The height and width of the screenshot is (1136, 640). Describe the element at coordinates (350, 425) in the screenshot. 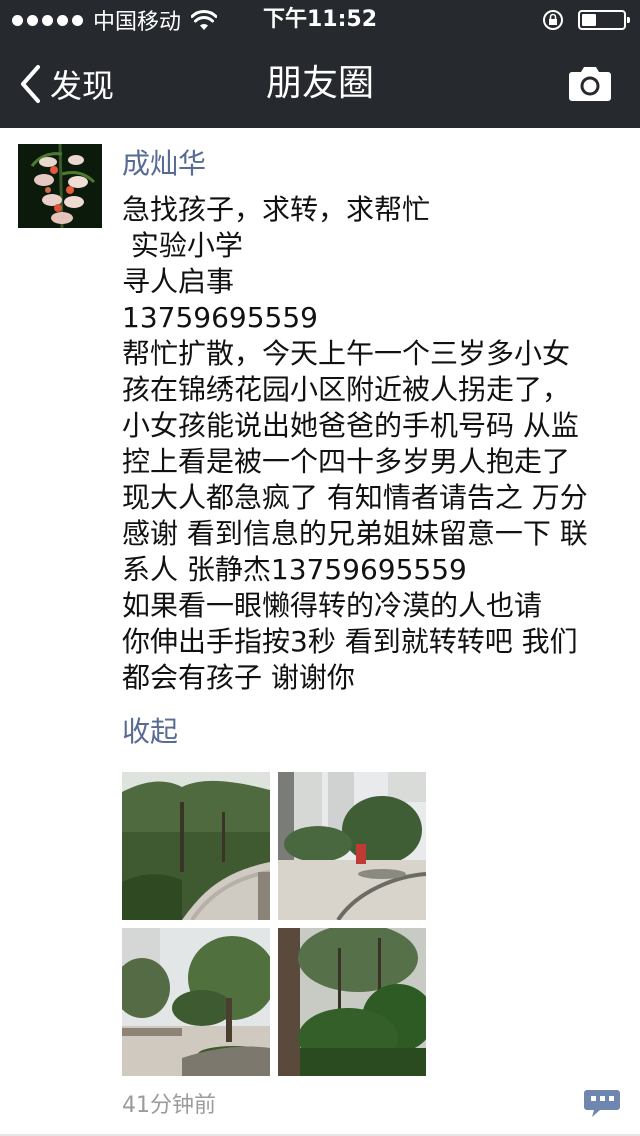

I see `content-line: 小女孩能说出她爸爸的手机号码 从监` at that location.